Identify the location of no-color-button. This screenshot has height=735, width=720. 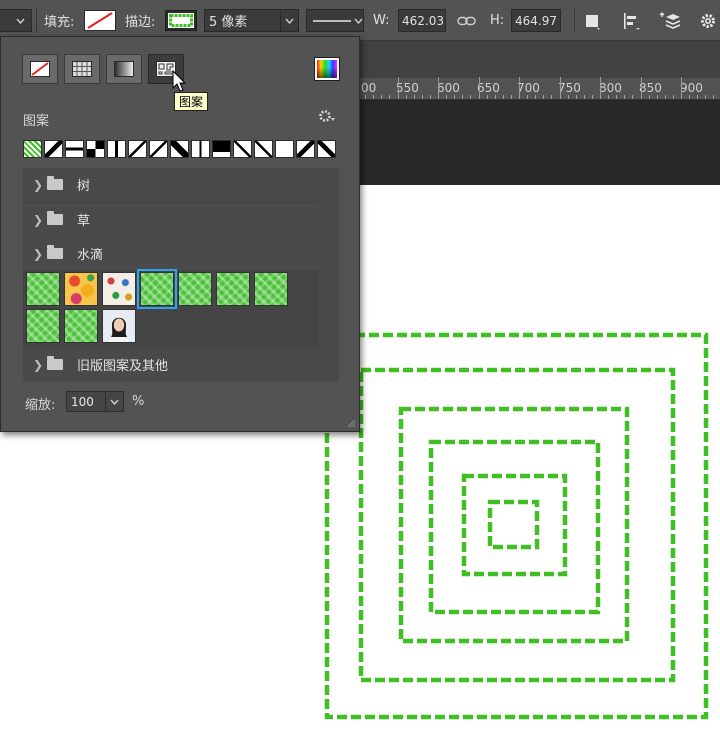
(40, 69).